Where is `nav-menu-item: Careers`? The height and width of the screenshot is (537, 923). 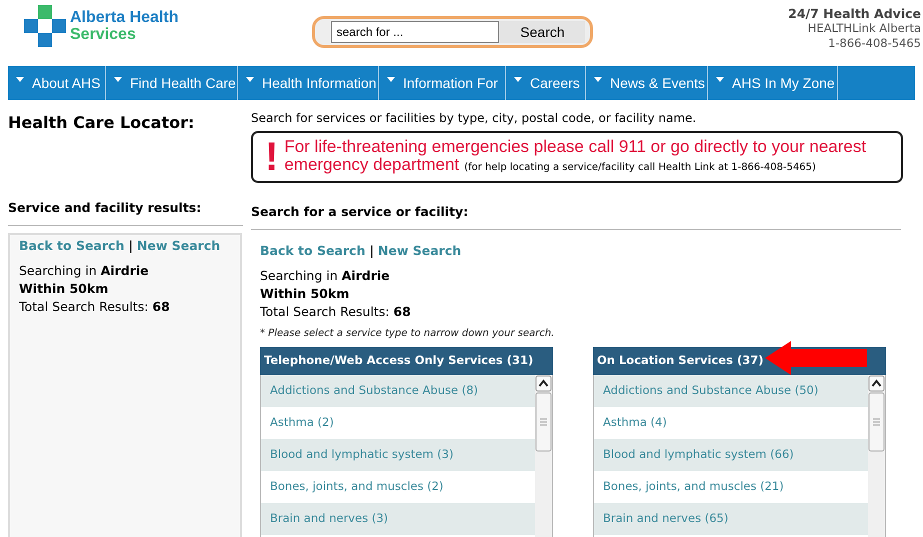
nav-menu-item: Careers is located at coordinates (546, 83).